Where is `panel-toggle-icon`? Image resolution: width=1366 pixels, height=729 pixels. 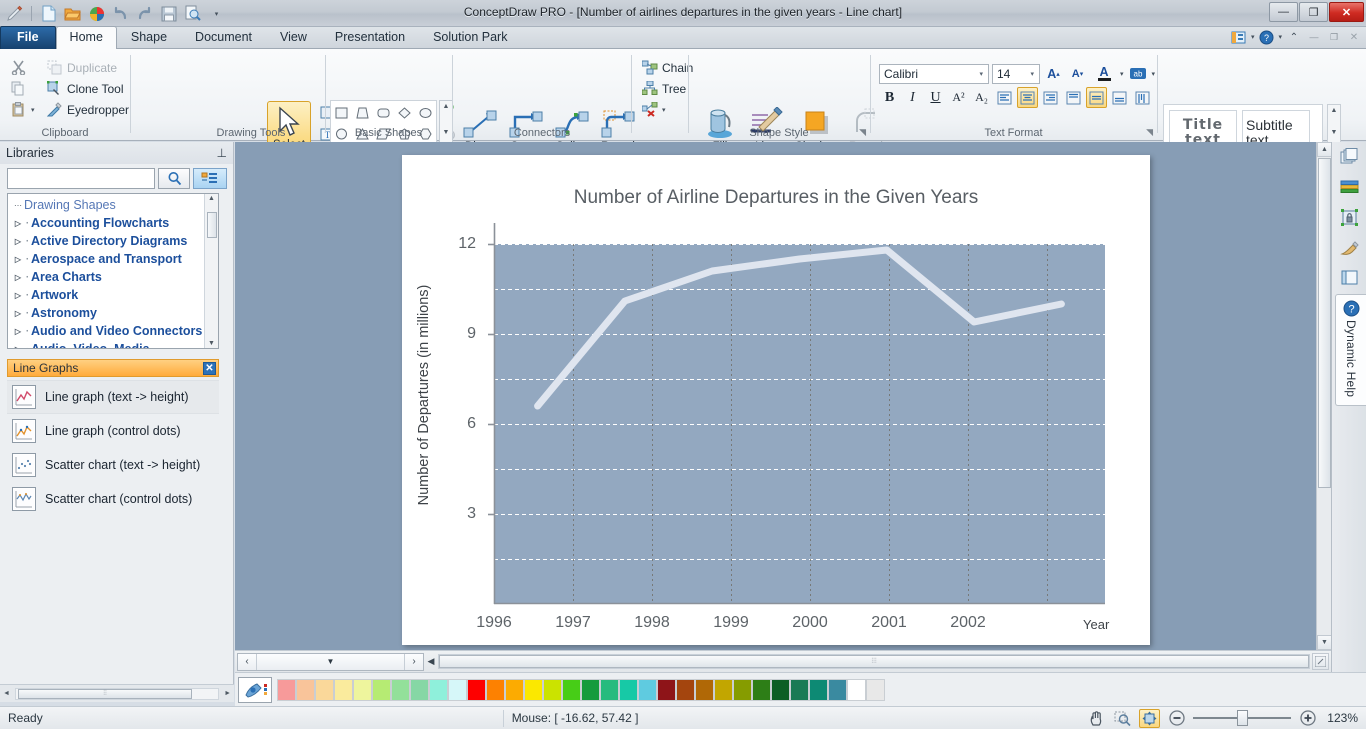
panel-toggle-icon is located at coordinates (1239, 37).